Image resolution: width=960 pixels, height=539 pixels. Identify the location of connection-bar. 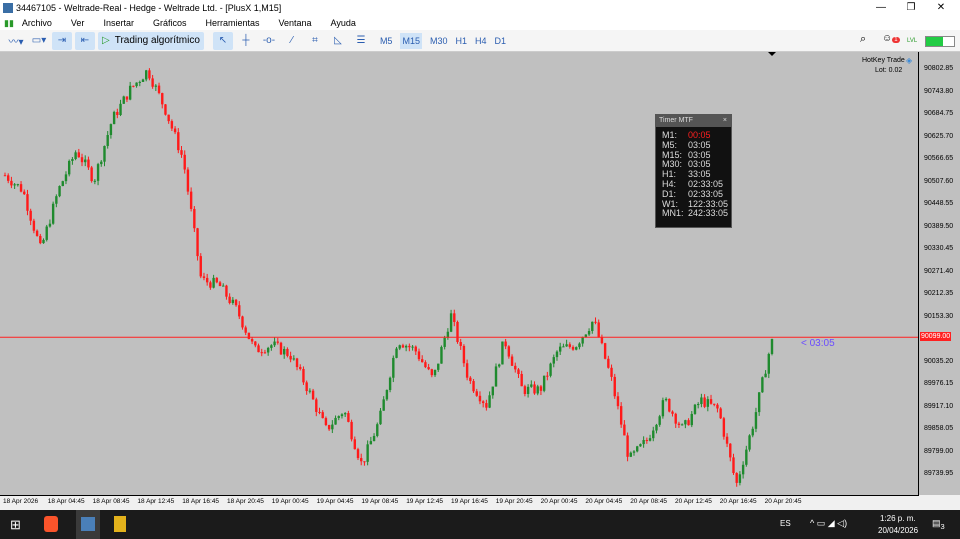
(940, 41).